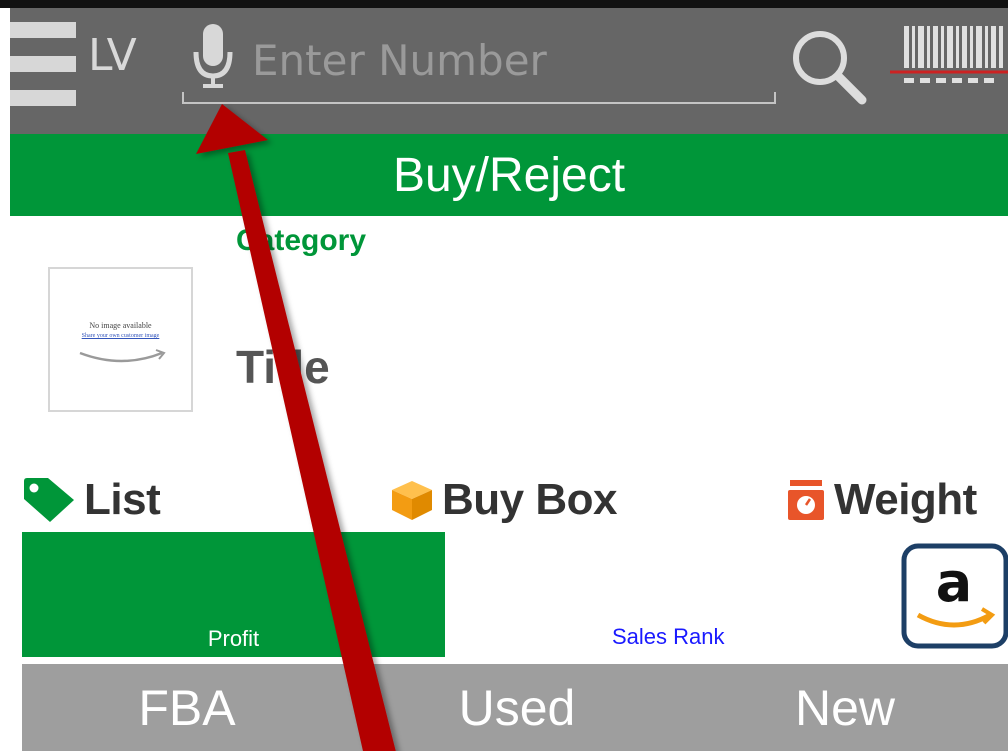 Image resolution: width=1008 pixels, height=751 pixels. I want to click on amazon-logo-icon: a, so click(954, 596).